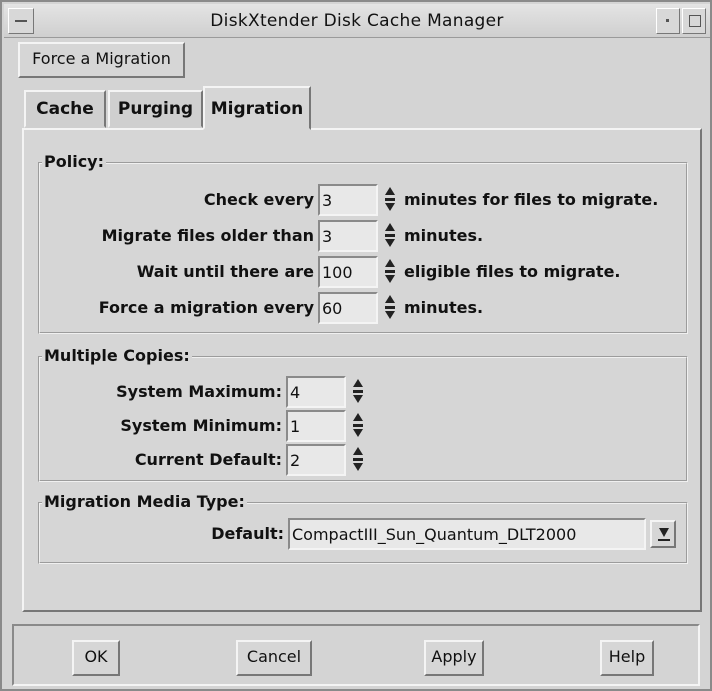 The width and height of the screenshot is (712, 691). I want to click on force-every-row: Force a migration every 60 minutes., so click(363, 308).